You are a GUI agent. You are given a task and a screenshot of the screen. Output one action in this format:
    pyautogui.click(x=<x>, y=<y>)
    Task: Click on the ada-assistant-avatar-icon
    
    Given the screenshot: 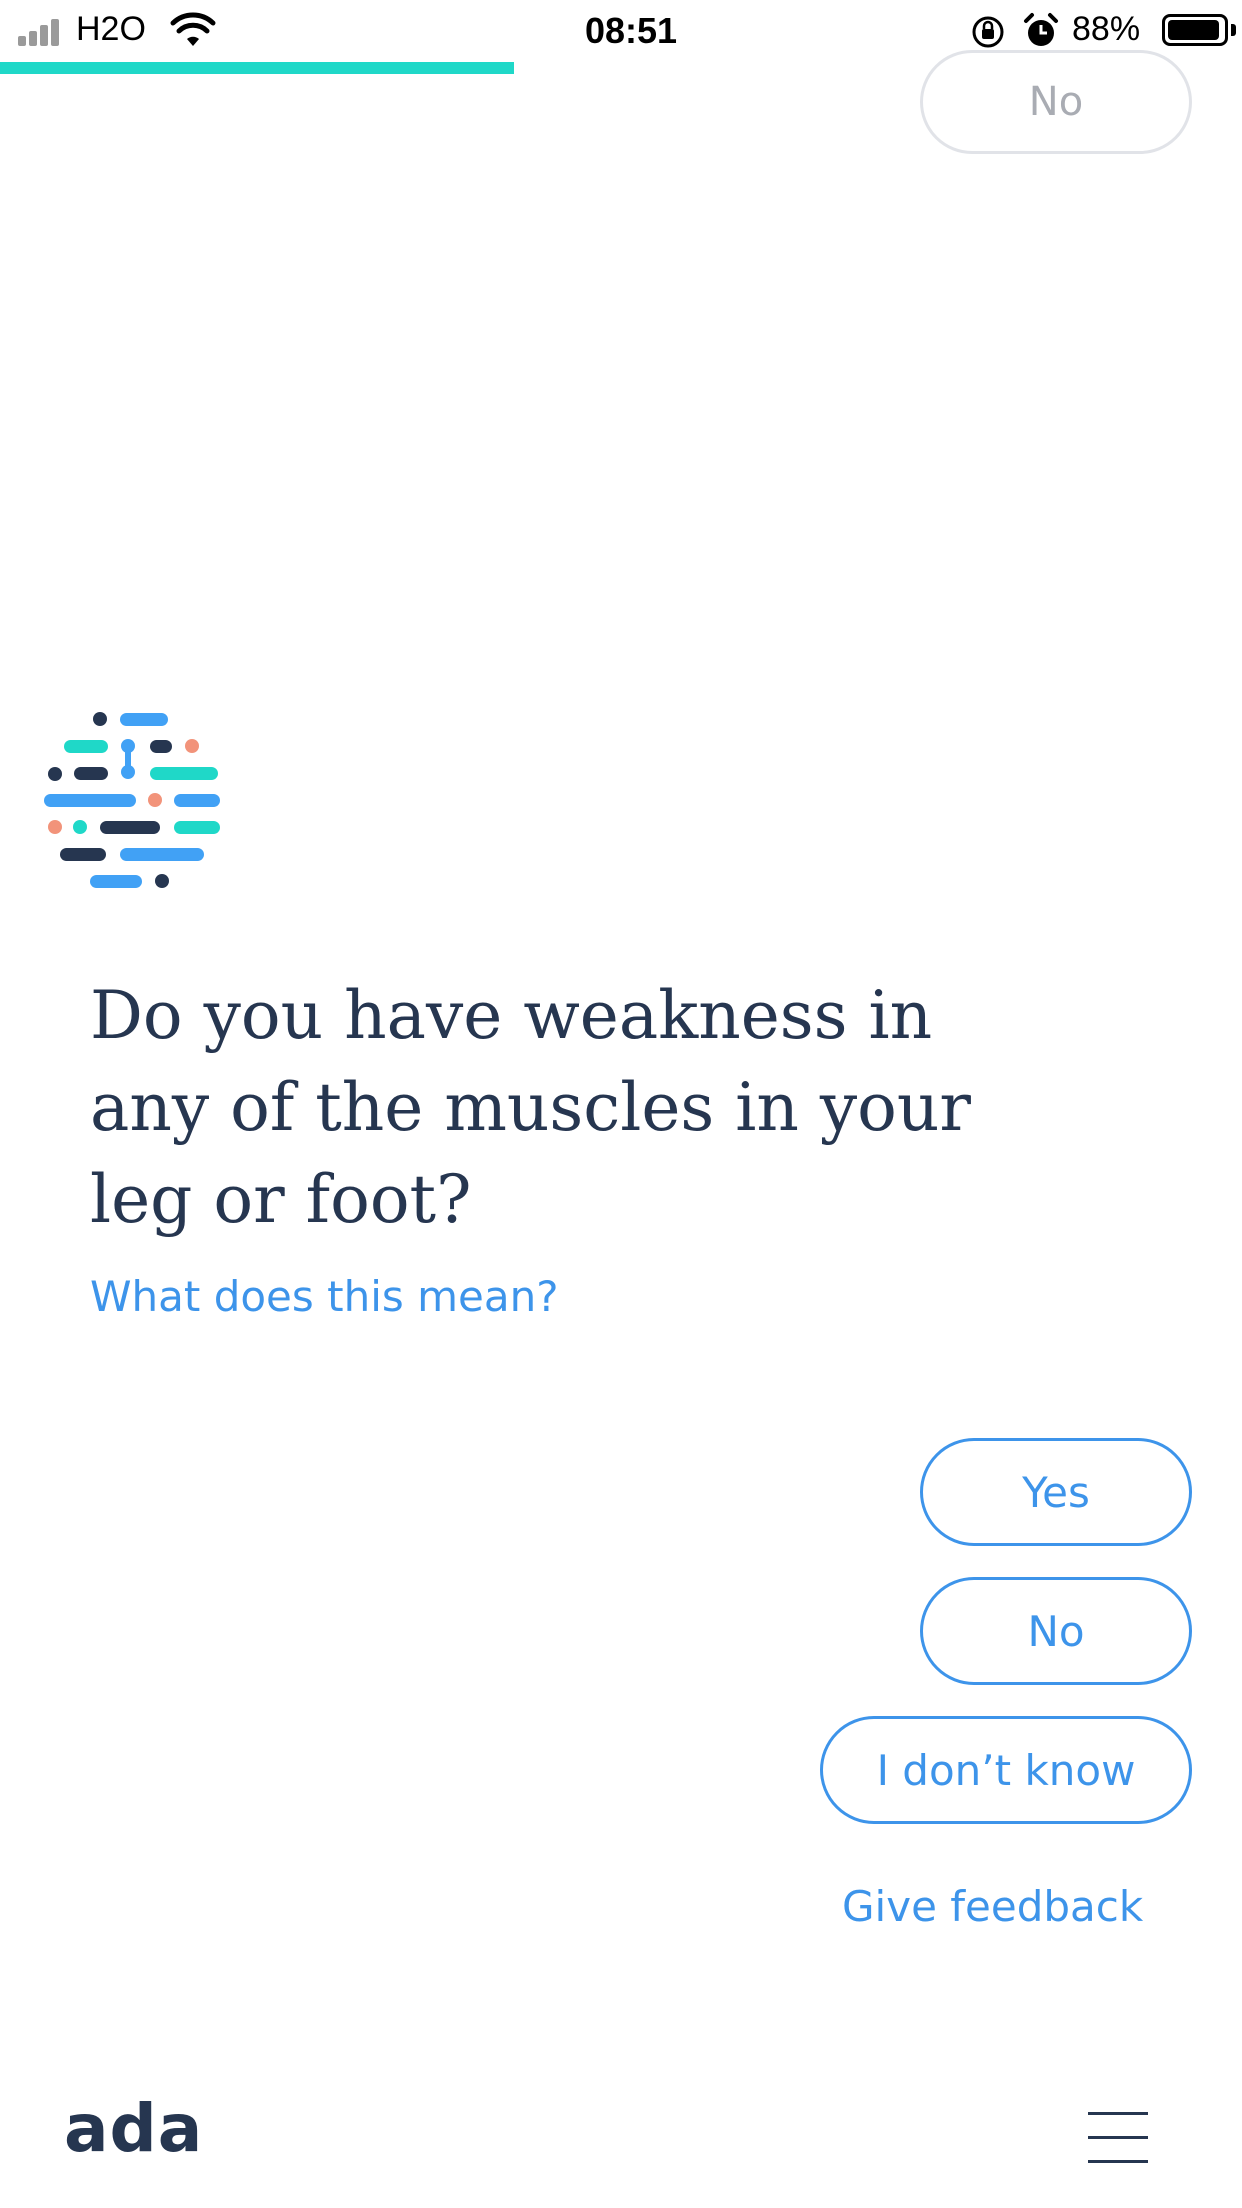 What is the action you would take?
    pyautogui.click(x=132, y=800)
    